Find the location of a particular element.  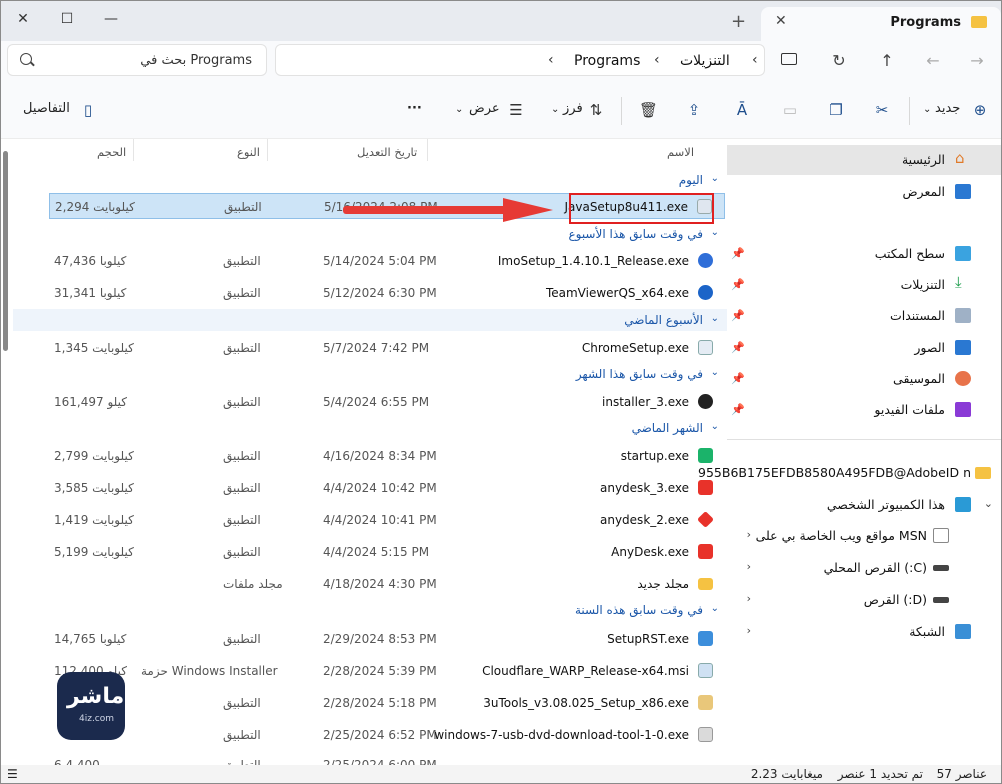

sidebar-item-downloads: 📌 التنزيلات ⤓ is located at coordinates (864, 285).